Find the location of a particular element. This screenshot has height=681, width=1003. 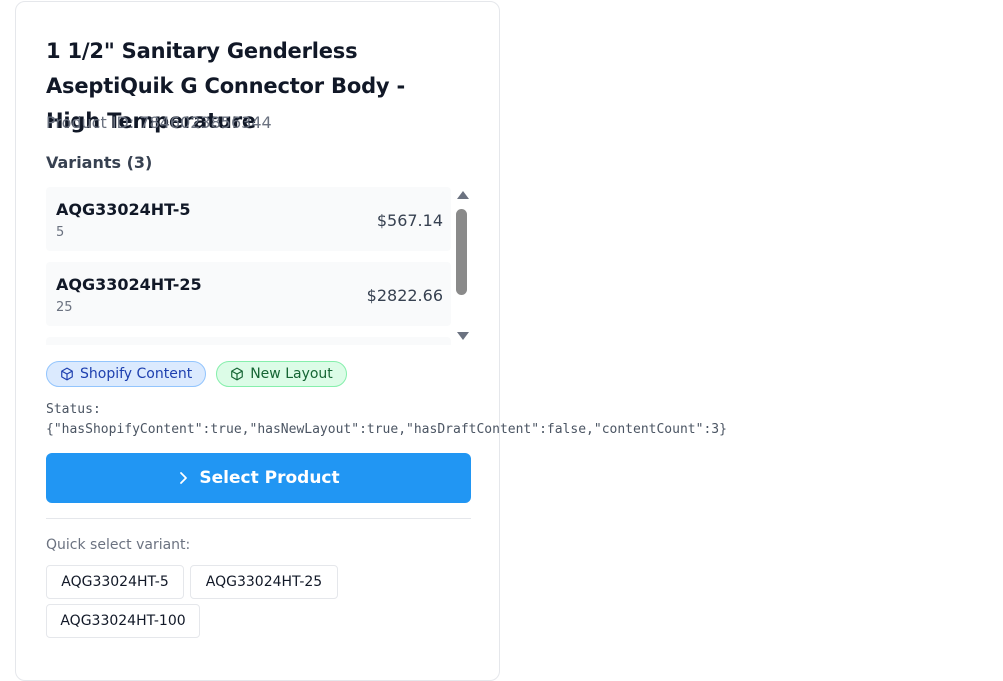

variant-row: AQG33024HT-25 25 $2822.66 is located at coordinates (248, 294).